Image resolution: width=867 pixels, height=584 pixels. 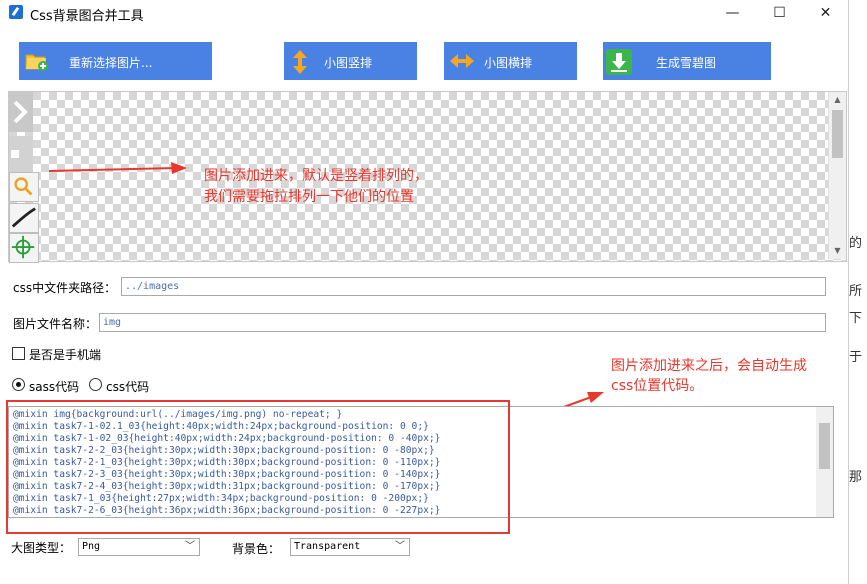 I want to click on bg-color-select: Transparent ﹀, so click(x=350, y=547).